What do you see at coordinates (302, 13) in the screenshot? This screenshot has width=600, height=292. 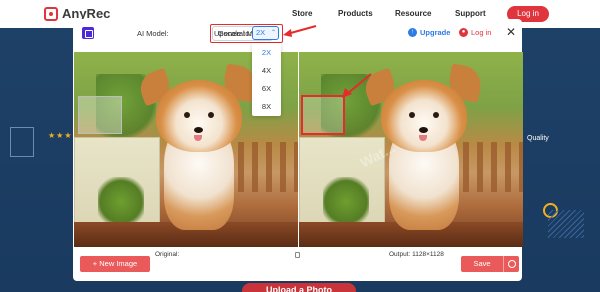 I see `nav-store: Store` at bounding box center [302, 13].